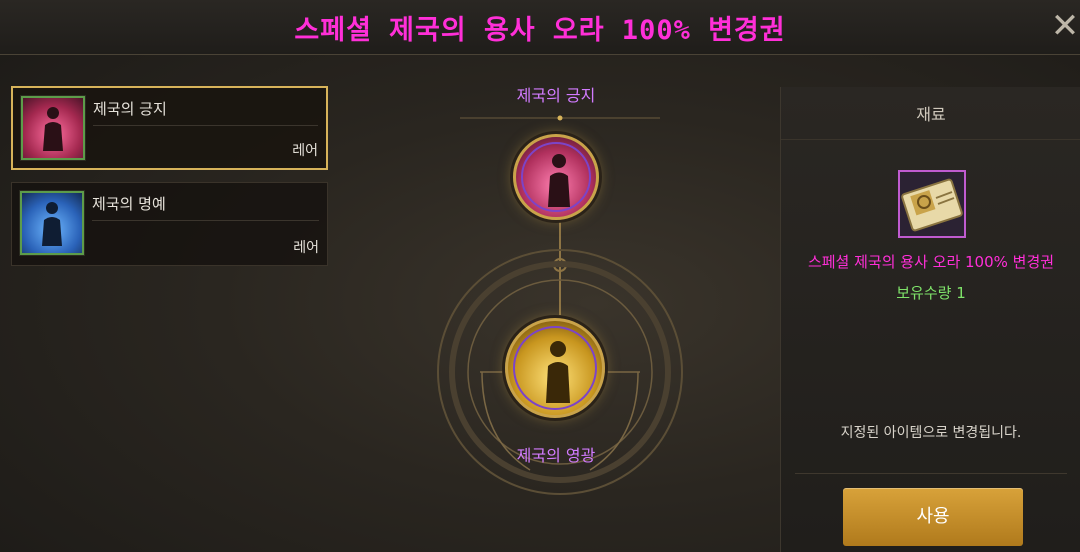 The width and height of the screenshot is (1080, 552). I want to click on page-title: 스페셜 제국의 용사 오라 100% 변경권, so click(540, 30).